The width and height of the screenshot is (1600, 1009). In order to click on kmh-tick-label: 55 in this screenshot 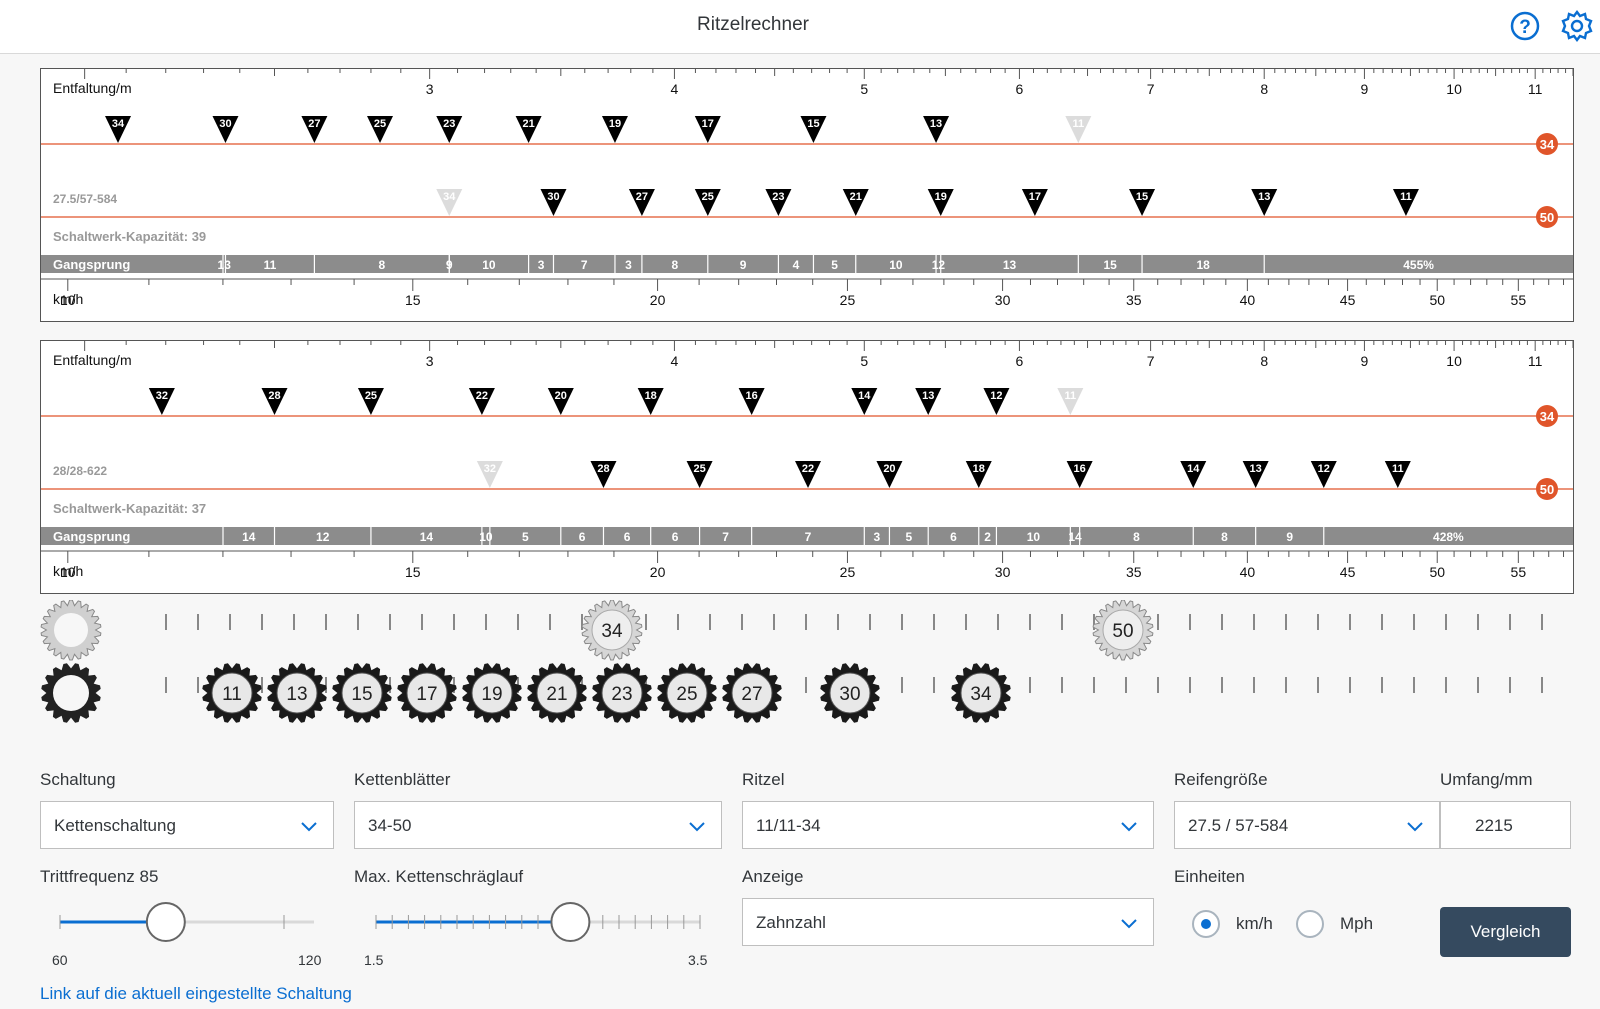, I will do `click(1519, 572)`.